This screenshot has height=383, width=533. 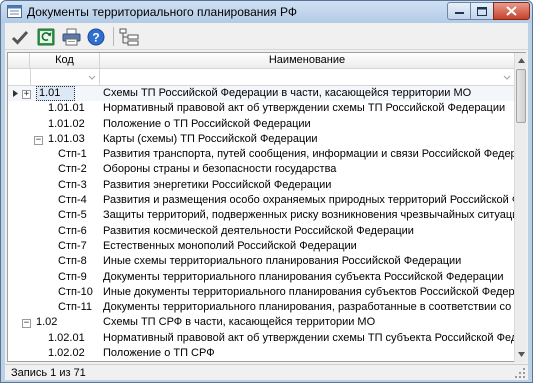 I want to click on printer-icon, so click(x=71, y=37).